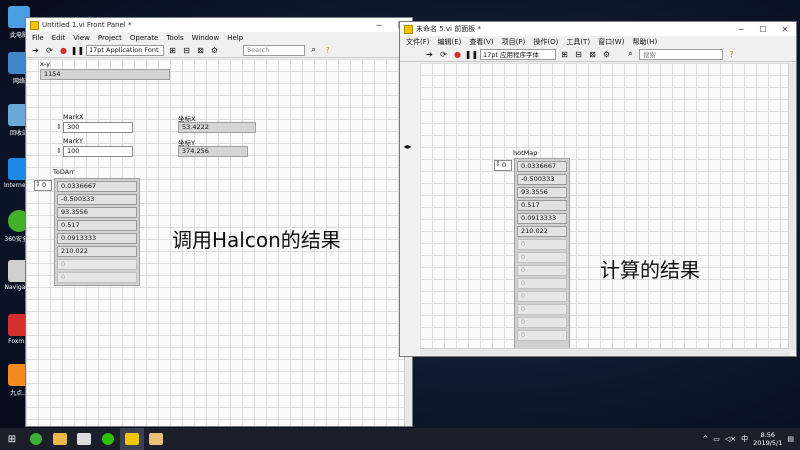 The image size is (800, 450). Describe the element at coordinates (410, 209) in the screenshot. I see `right-side-strip: ◂▸` at that location.